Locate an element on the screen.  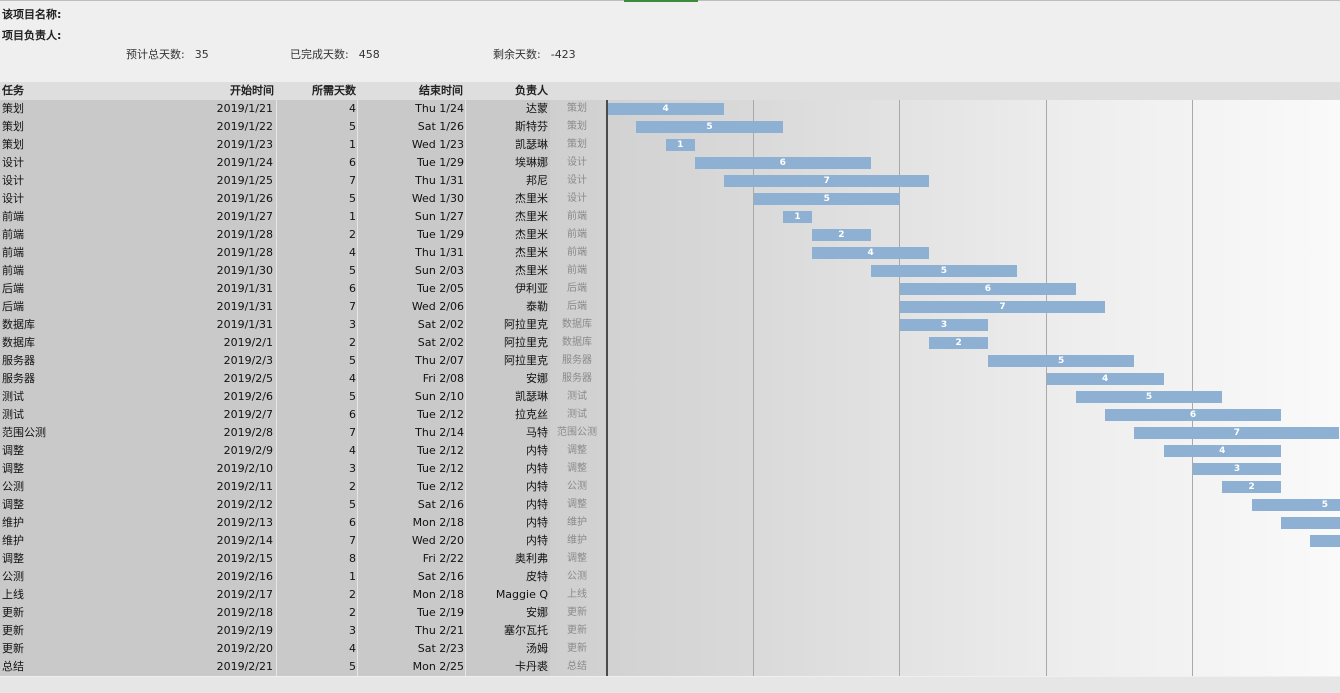
task-cell: 公测 is located at coordinates (13, 487).